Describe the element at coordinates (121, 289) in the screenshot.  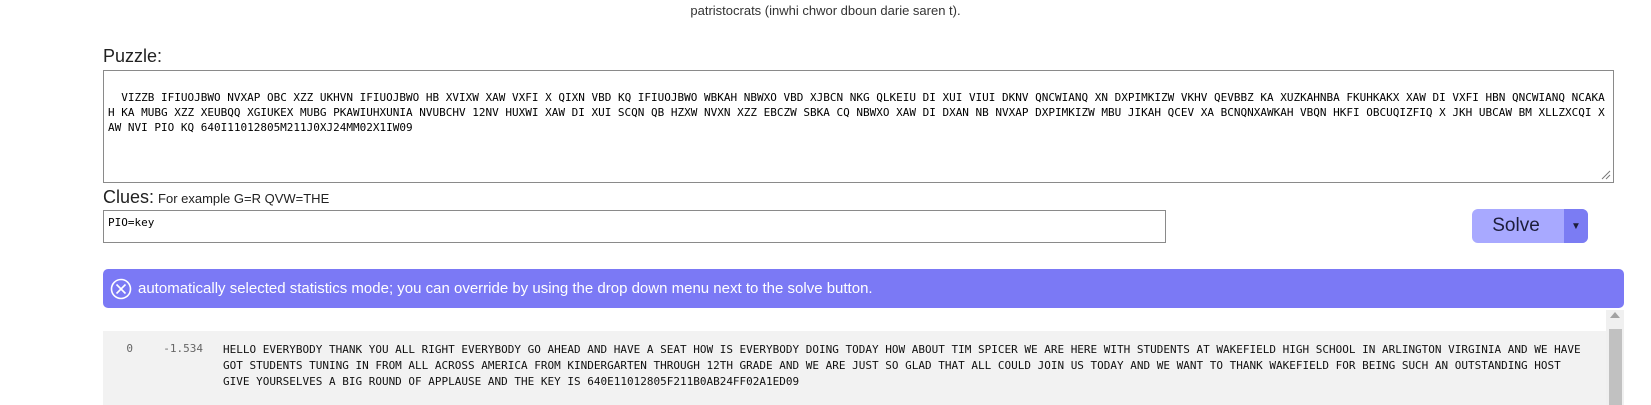
I see `close-circle-icon` at that location.